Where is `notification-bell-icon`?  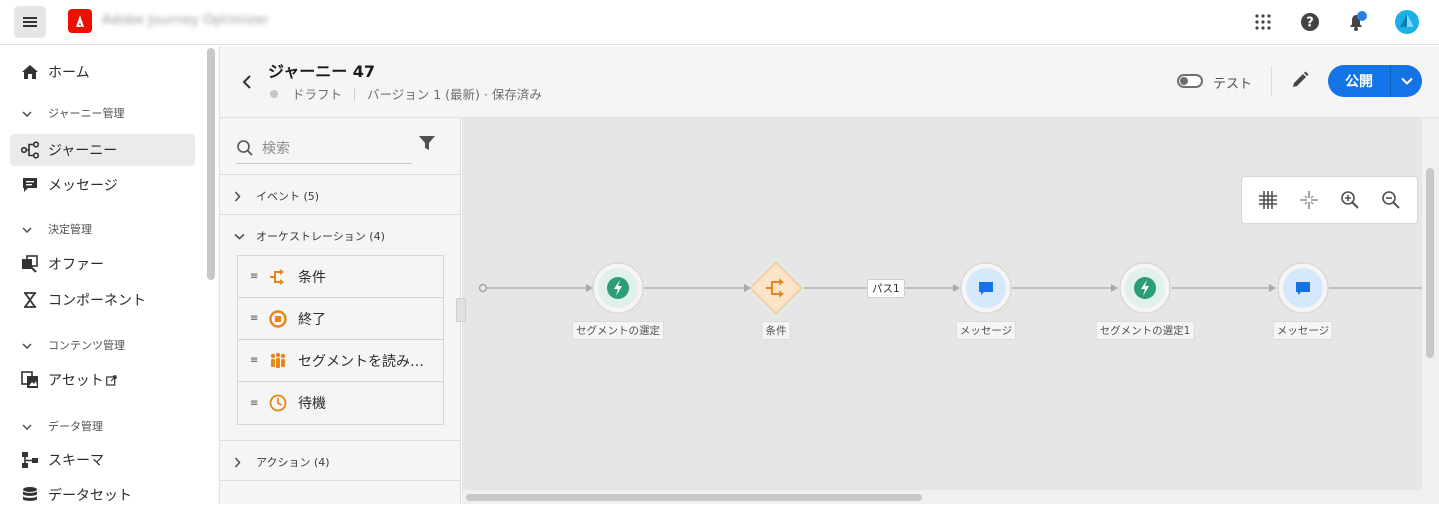 notification-bell-icon is located at coordinates (1357, 22).